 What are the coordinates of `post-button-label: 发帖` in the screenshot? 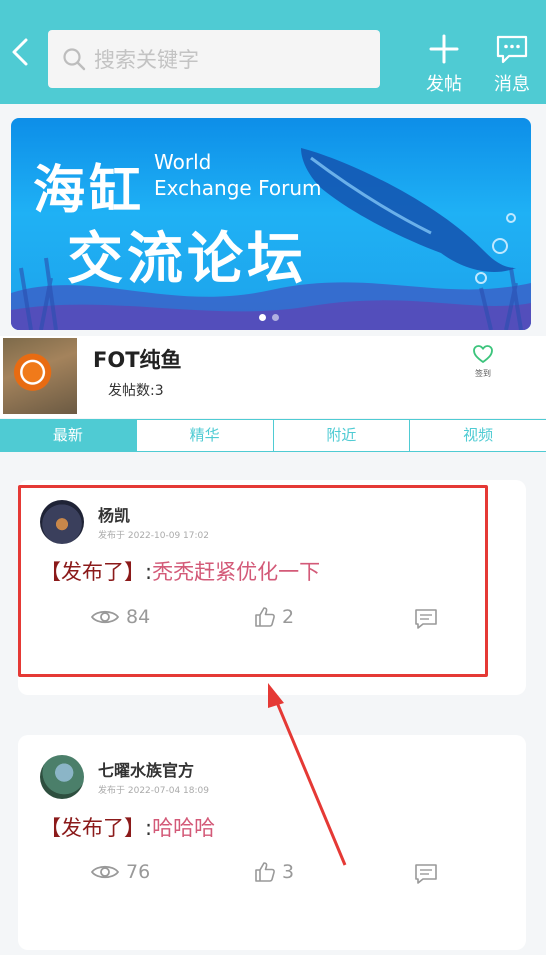 It's located at (444, 84).